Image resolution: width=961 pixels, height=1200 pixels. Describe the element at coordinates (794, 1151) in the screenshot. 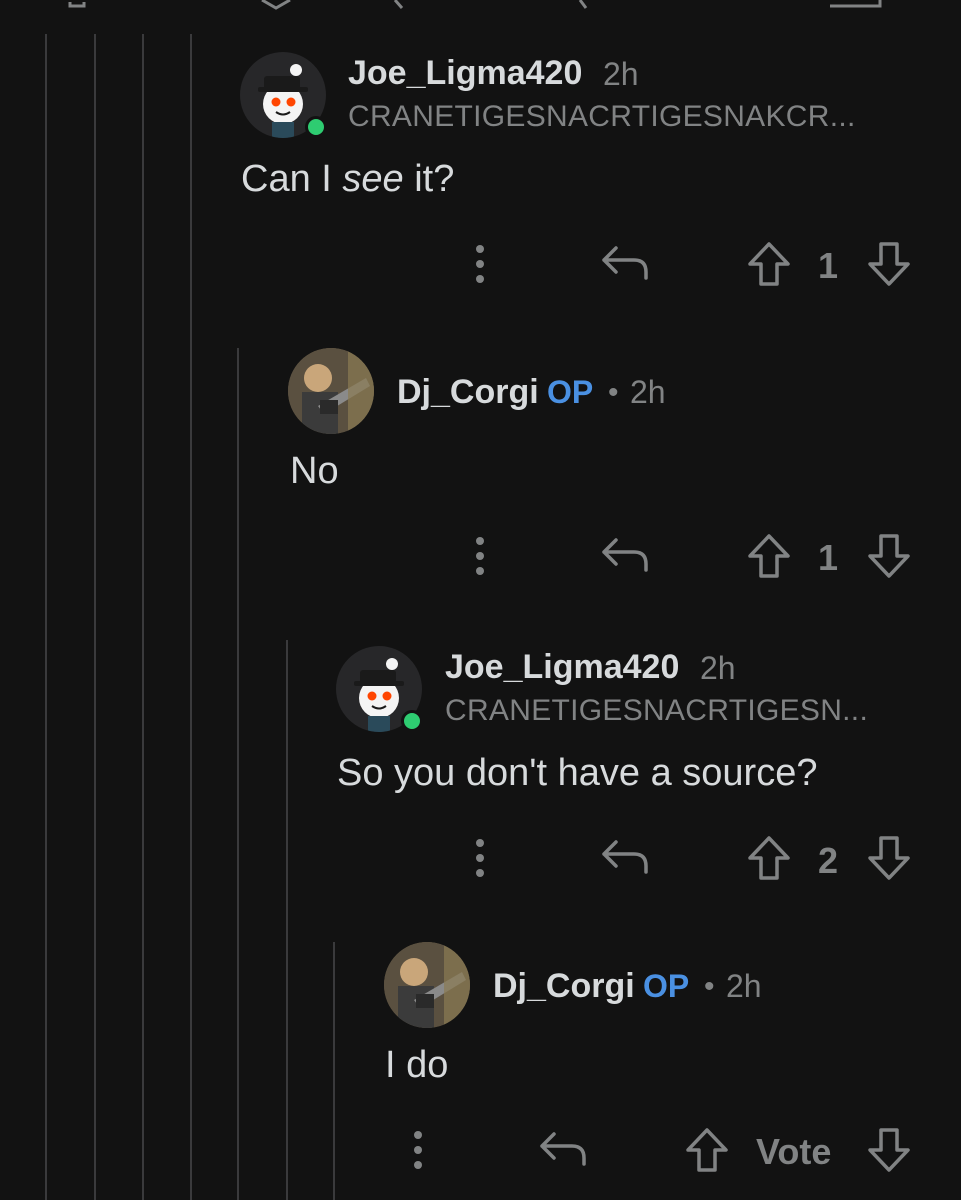

I see `vote-label: Vote` at that location.